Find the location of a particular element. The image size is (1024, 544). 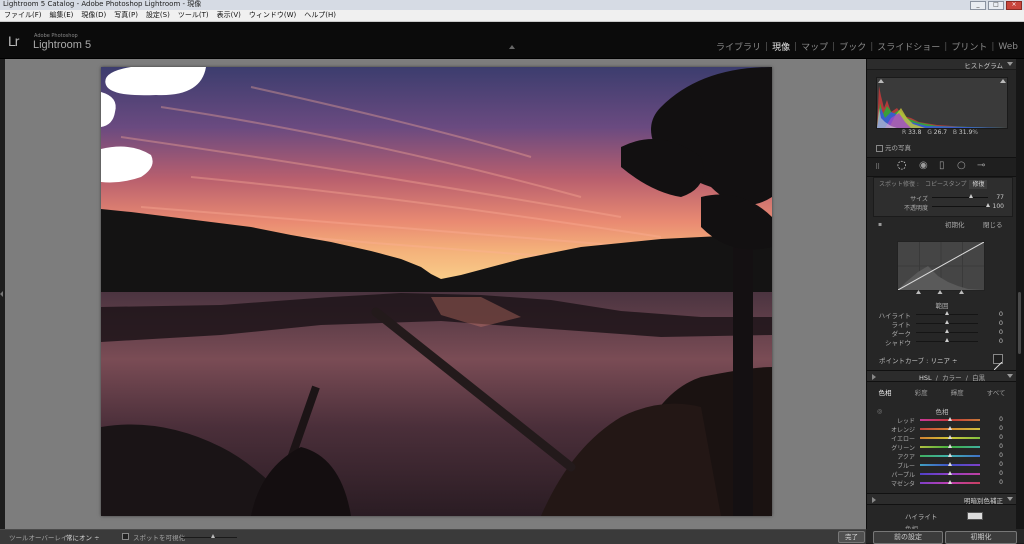

curve-row-lights: ライト 0 is located at coordinates (947, 324).